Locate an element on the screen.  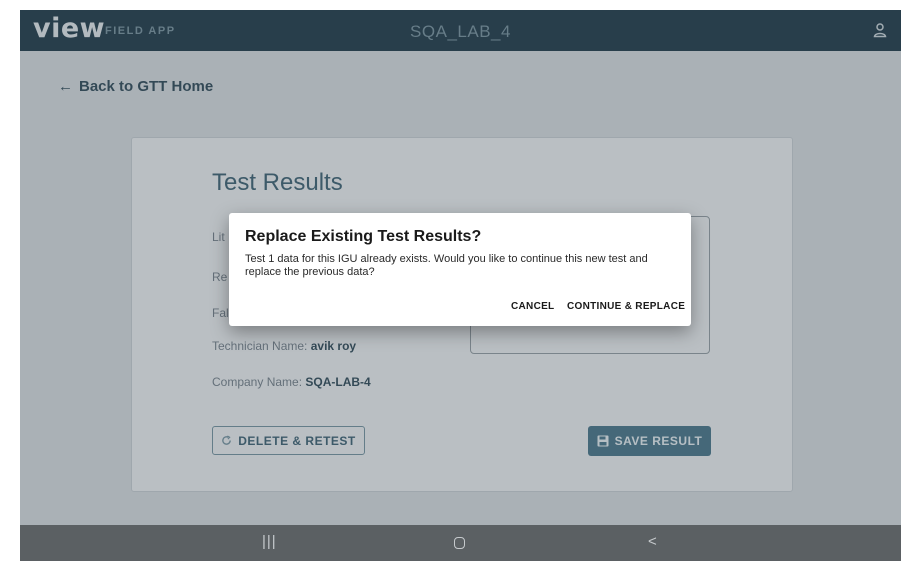
recents-icon: ||| is located at coordinates (269, 541).